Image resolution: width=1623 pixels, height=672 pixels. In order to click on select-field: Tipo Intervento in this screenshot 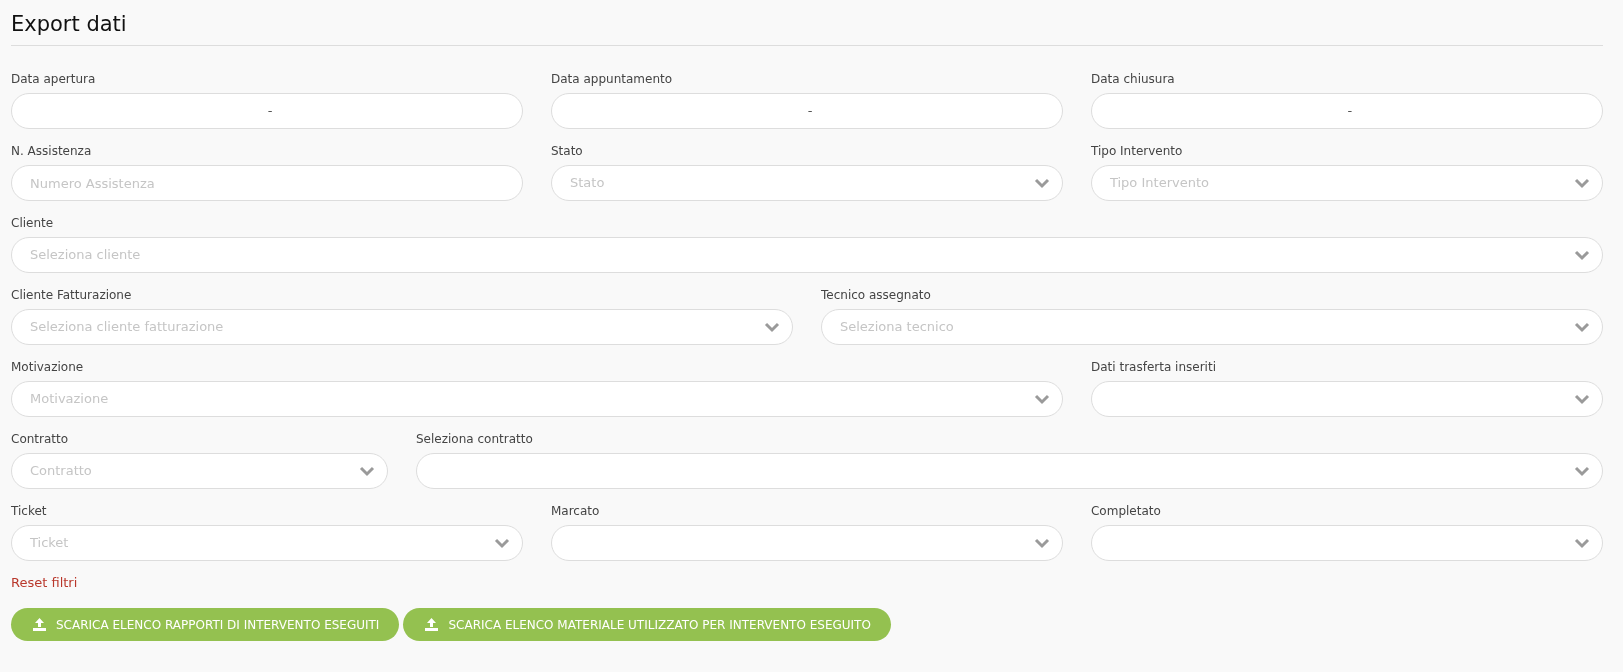, I will do `click(1346, 183)`.